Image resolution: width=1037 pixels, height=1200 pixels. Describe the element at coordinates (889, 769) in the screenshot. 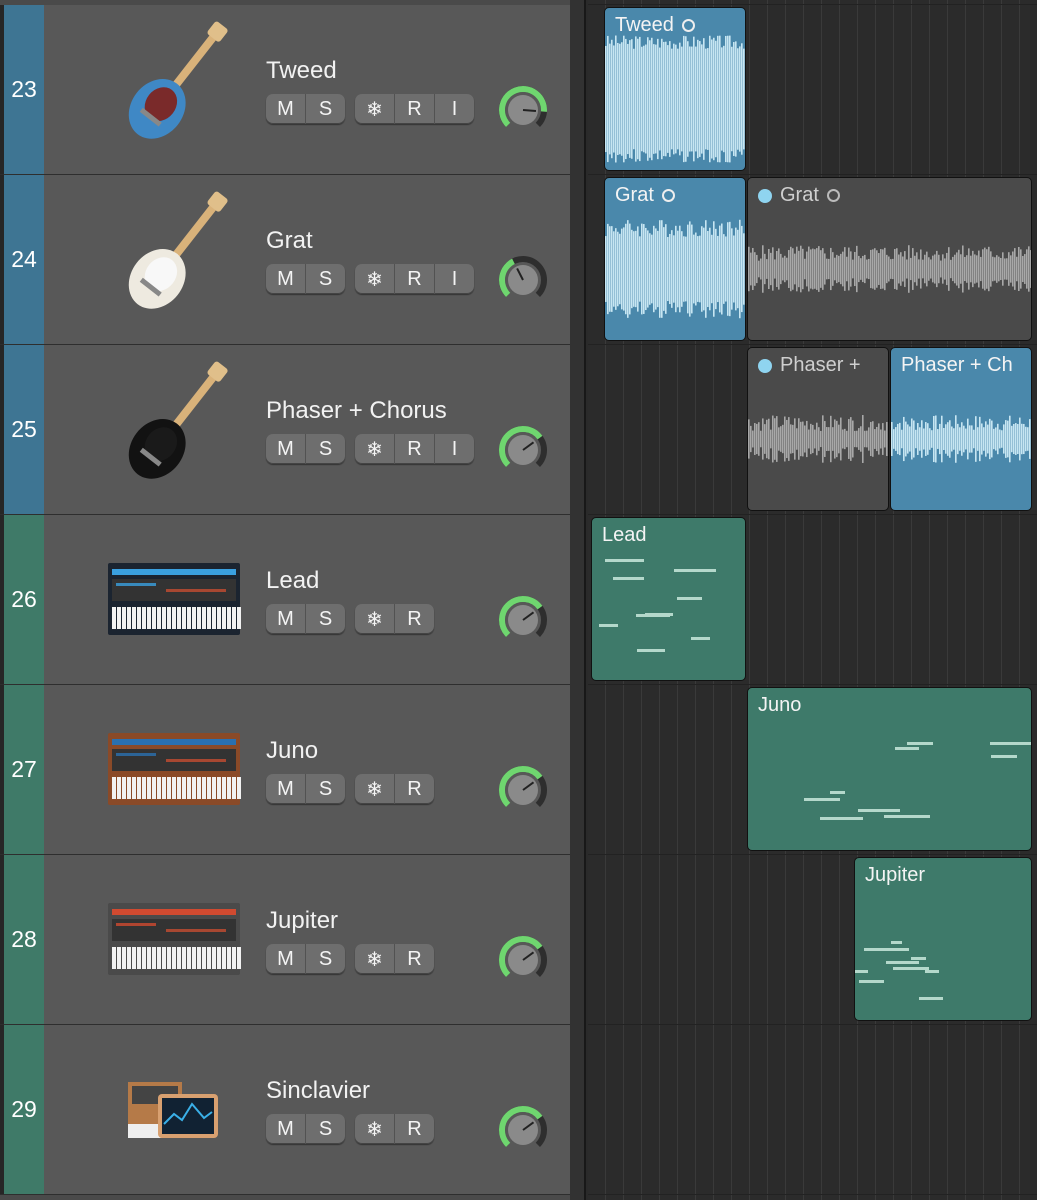

I see `midi-region: Juno` at that location.